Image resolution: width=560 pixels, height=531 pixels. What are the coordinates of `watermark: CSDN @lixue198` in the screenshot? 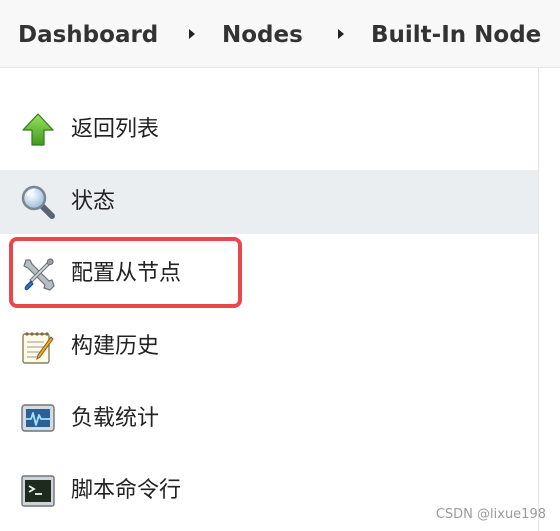 It's located at (490, 514).